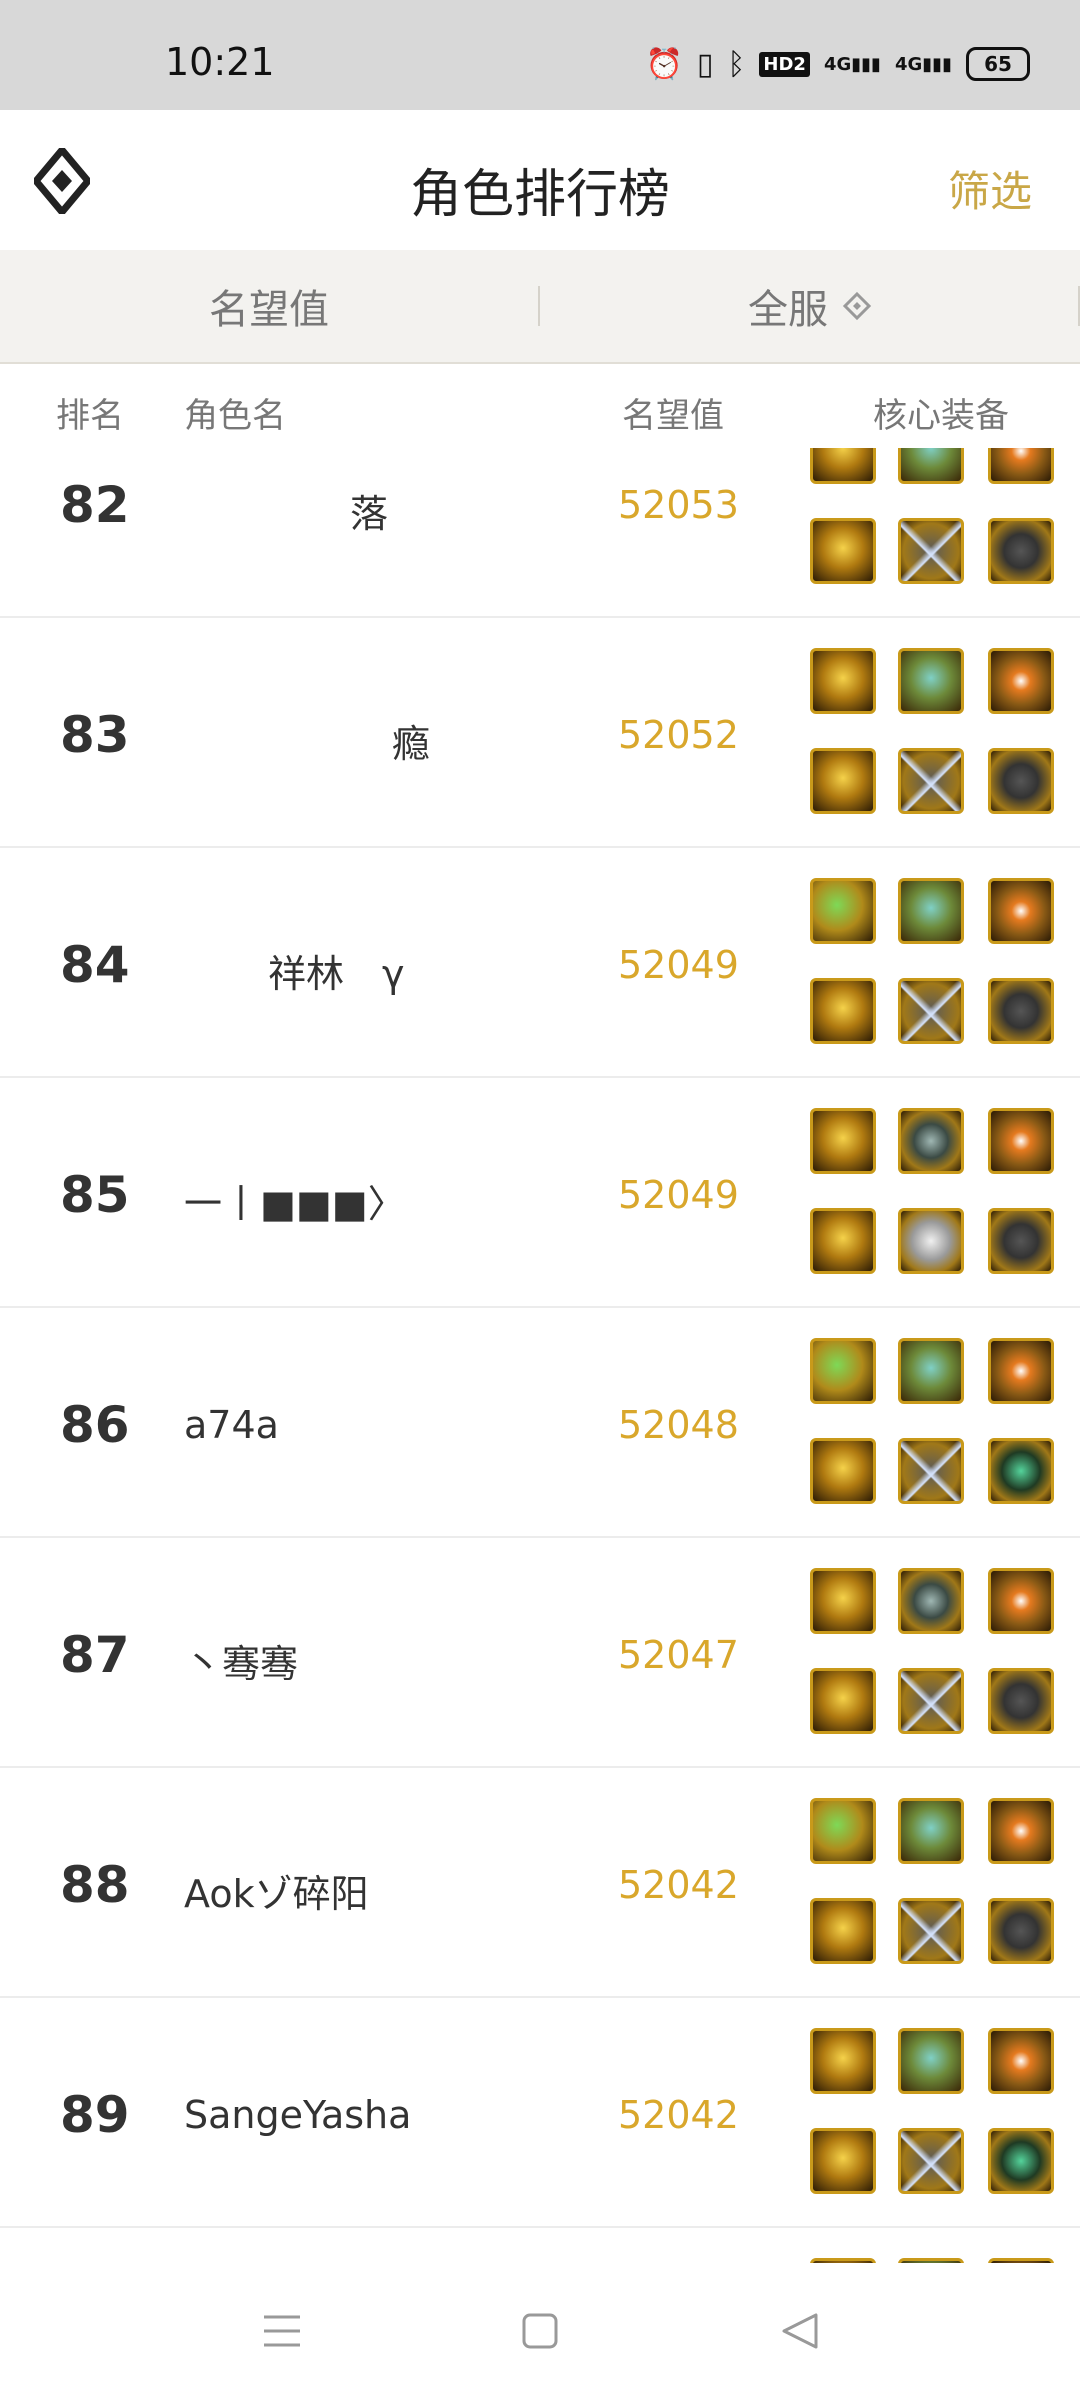 Image resolution: width=1080 pixels, height=2400 pixels. What do you see at coordinates (540, 55) in the screenshot?
I see `status-bar: 10:21 ⏰ ▯ ᛒ HD2 4G▮▮▮ 4G▮▮▮ 65` at bounding box center [540, 55].